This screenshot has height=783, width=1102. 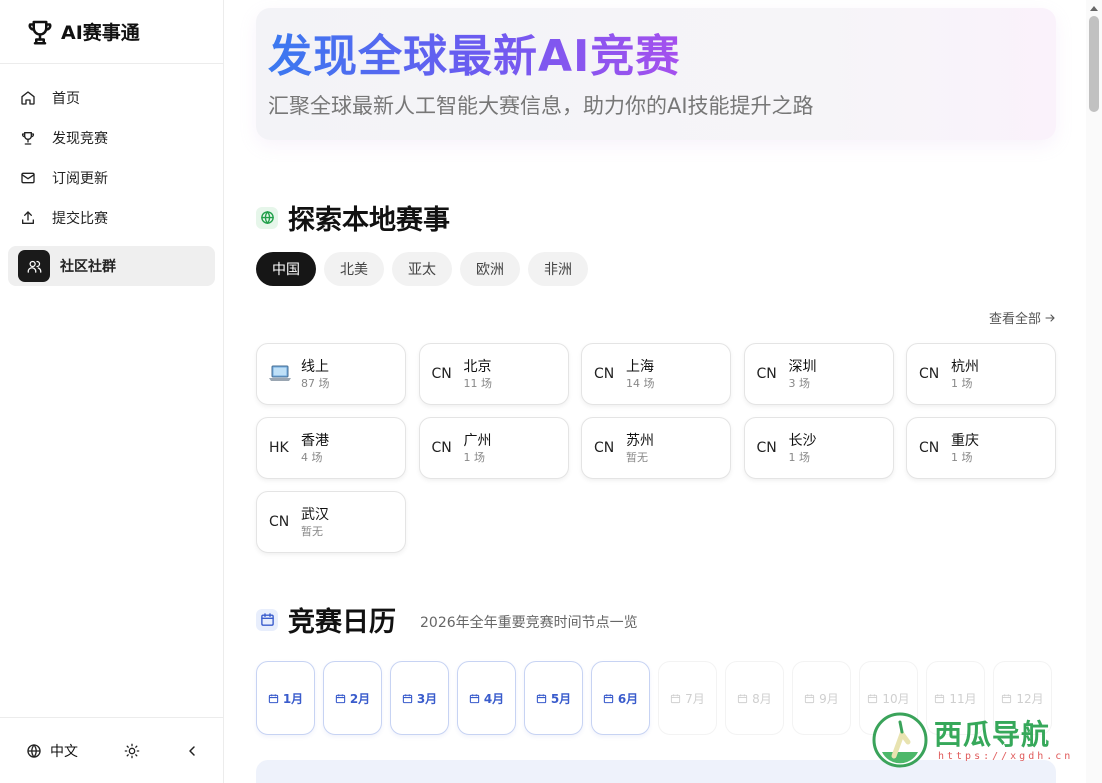 What do you see at coordinates (963, 698) in the screenshot?
I see `month-label: 11月` at bounding box center [963, 698].